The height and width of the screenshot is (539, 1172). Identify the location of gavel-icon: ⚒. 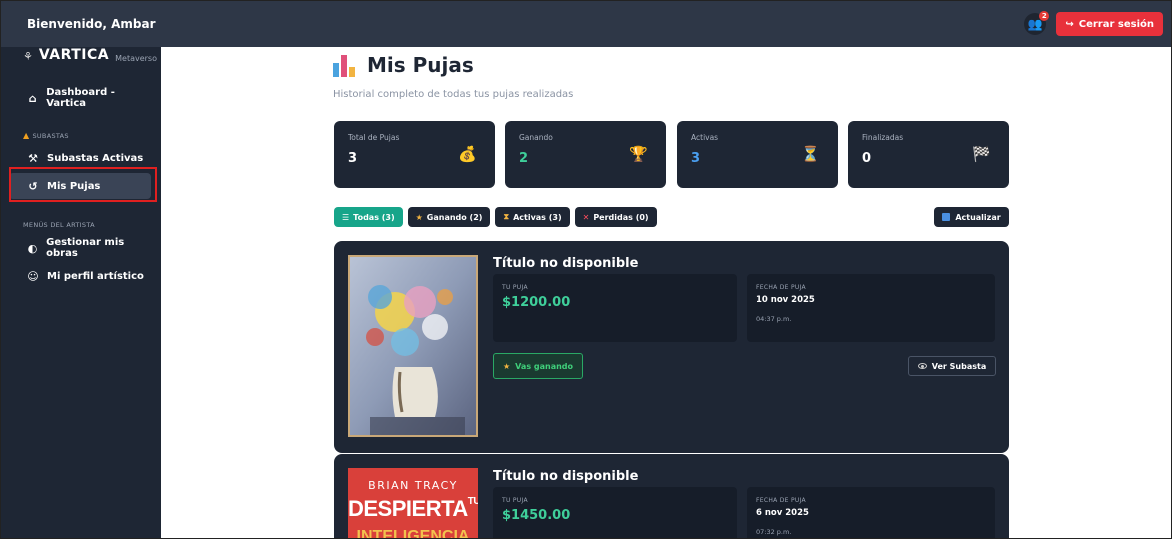
(33, 158).